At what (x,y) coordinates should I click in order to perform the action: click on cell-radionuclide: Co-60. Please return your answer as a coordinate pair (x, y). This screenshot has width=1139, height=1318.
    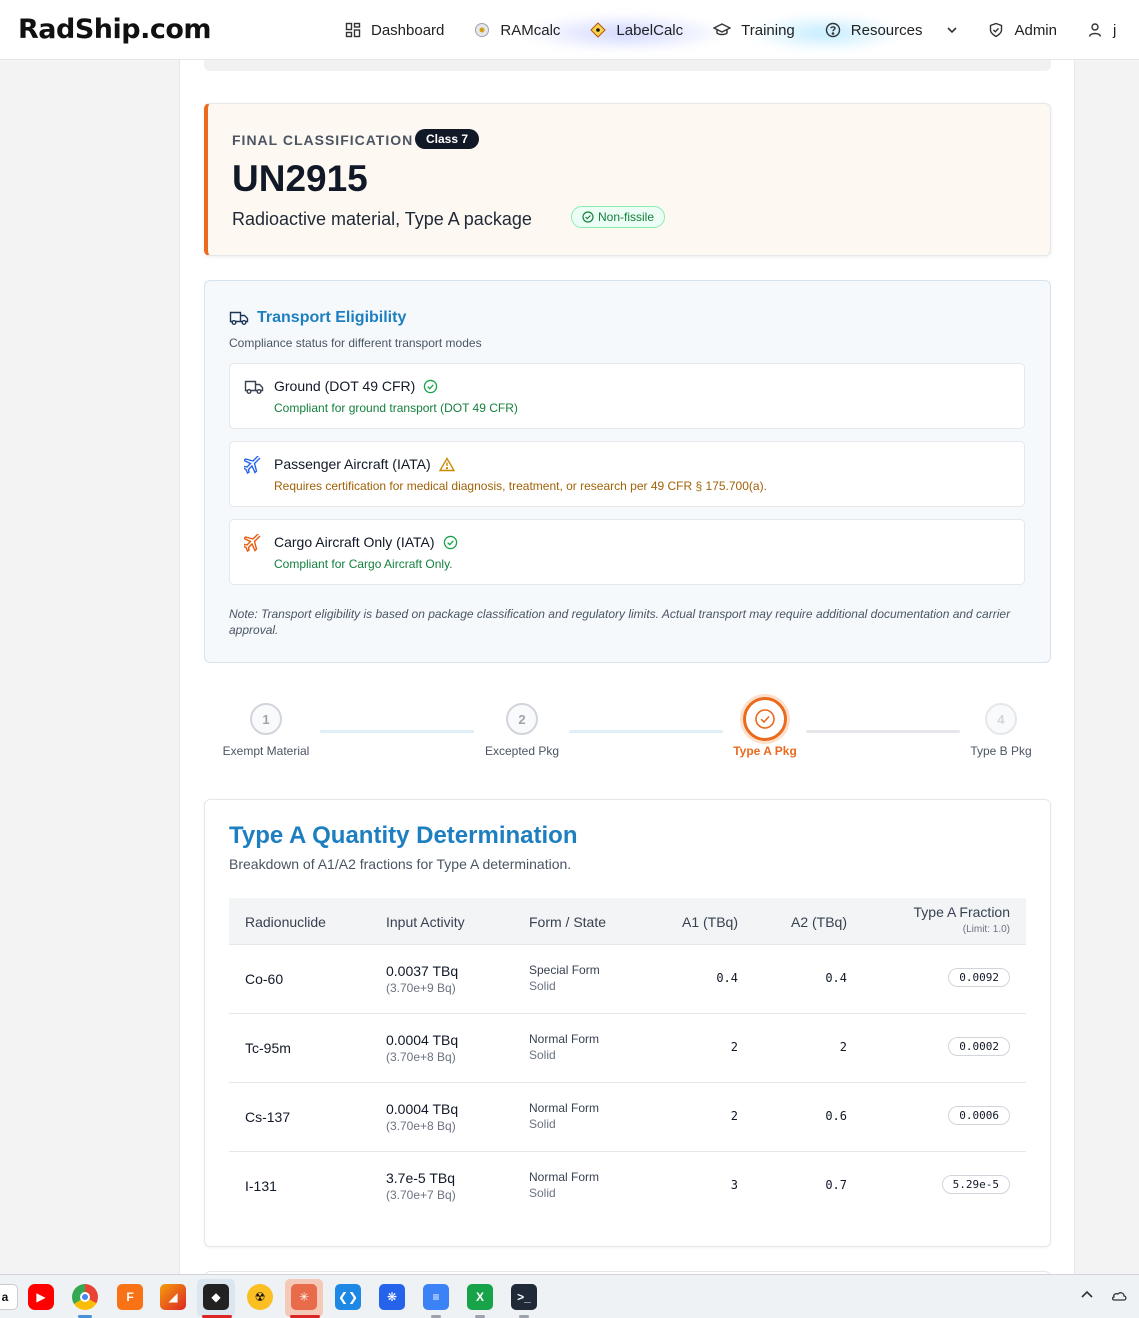
    Looking at the image, I should click on (264, 979).